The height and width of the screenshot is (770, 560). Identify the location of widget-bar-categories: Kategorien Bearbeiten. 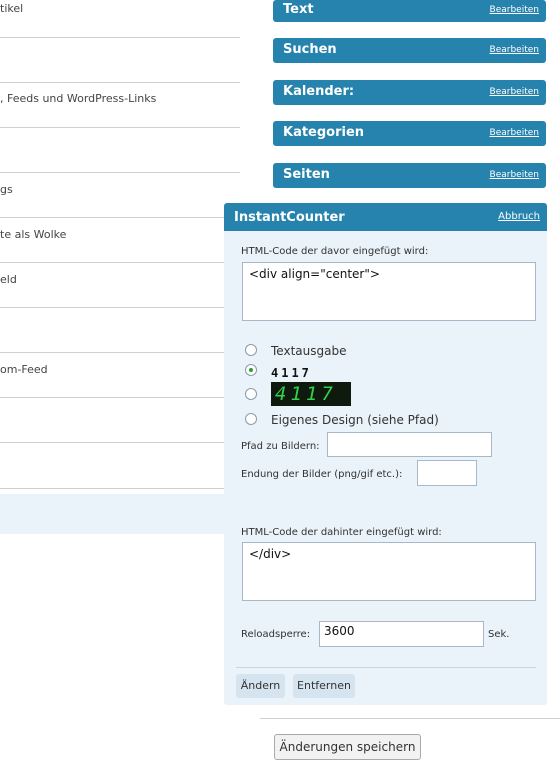
(409, 133).